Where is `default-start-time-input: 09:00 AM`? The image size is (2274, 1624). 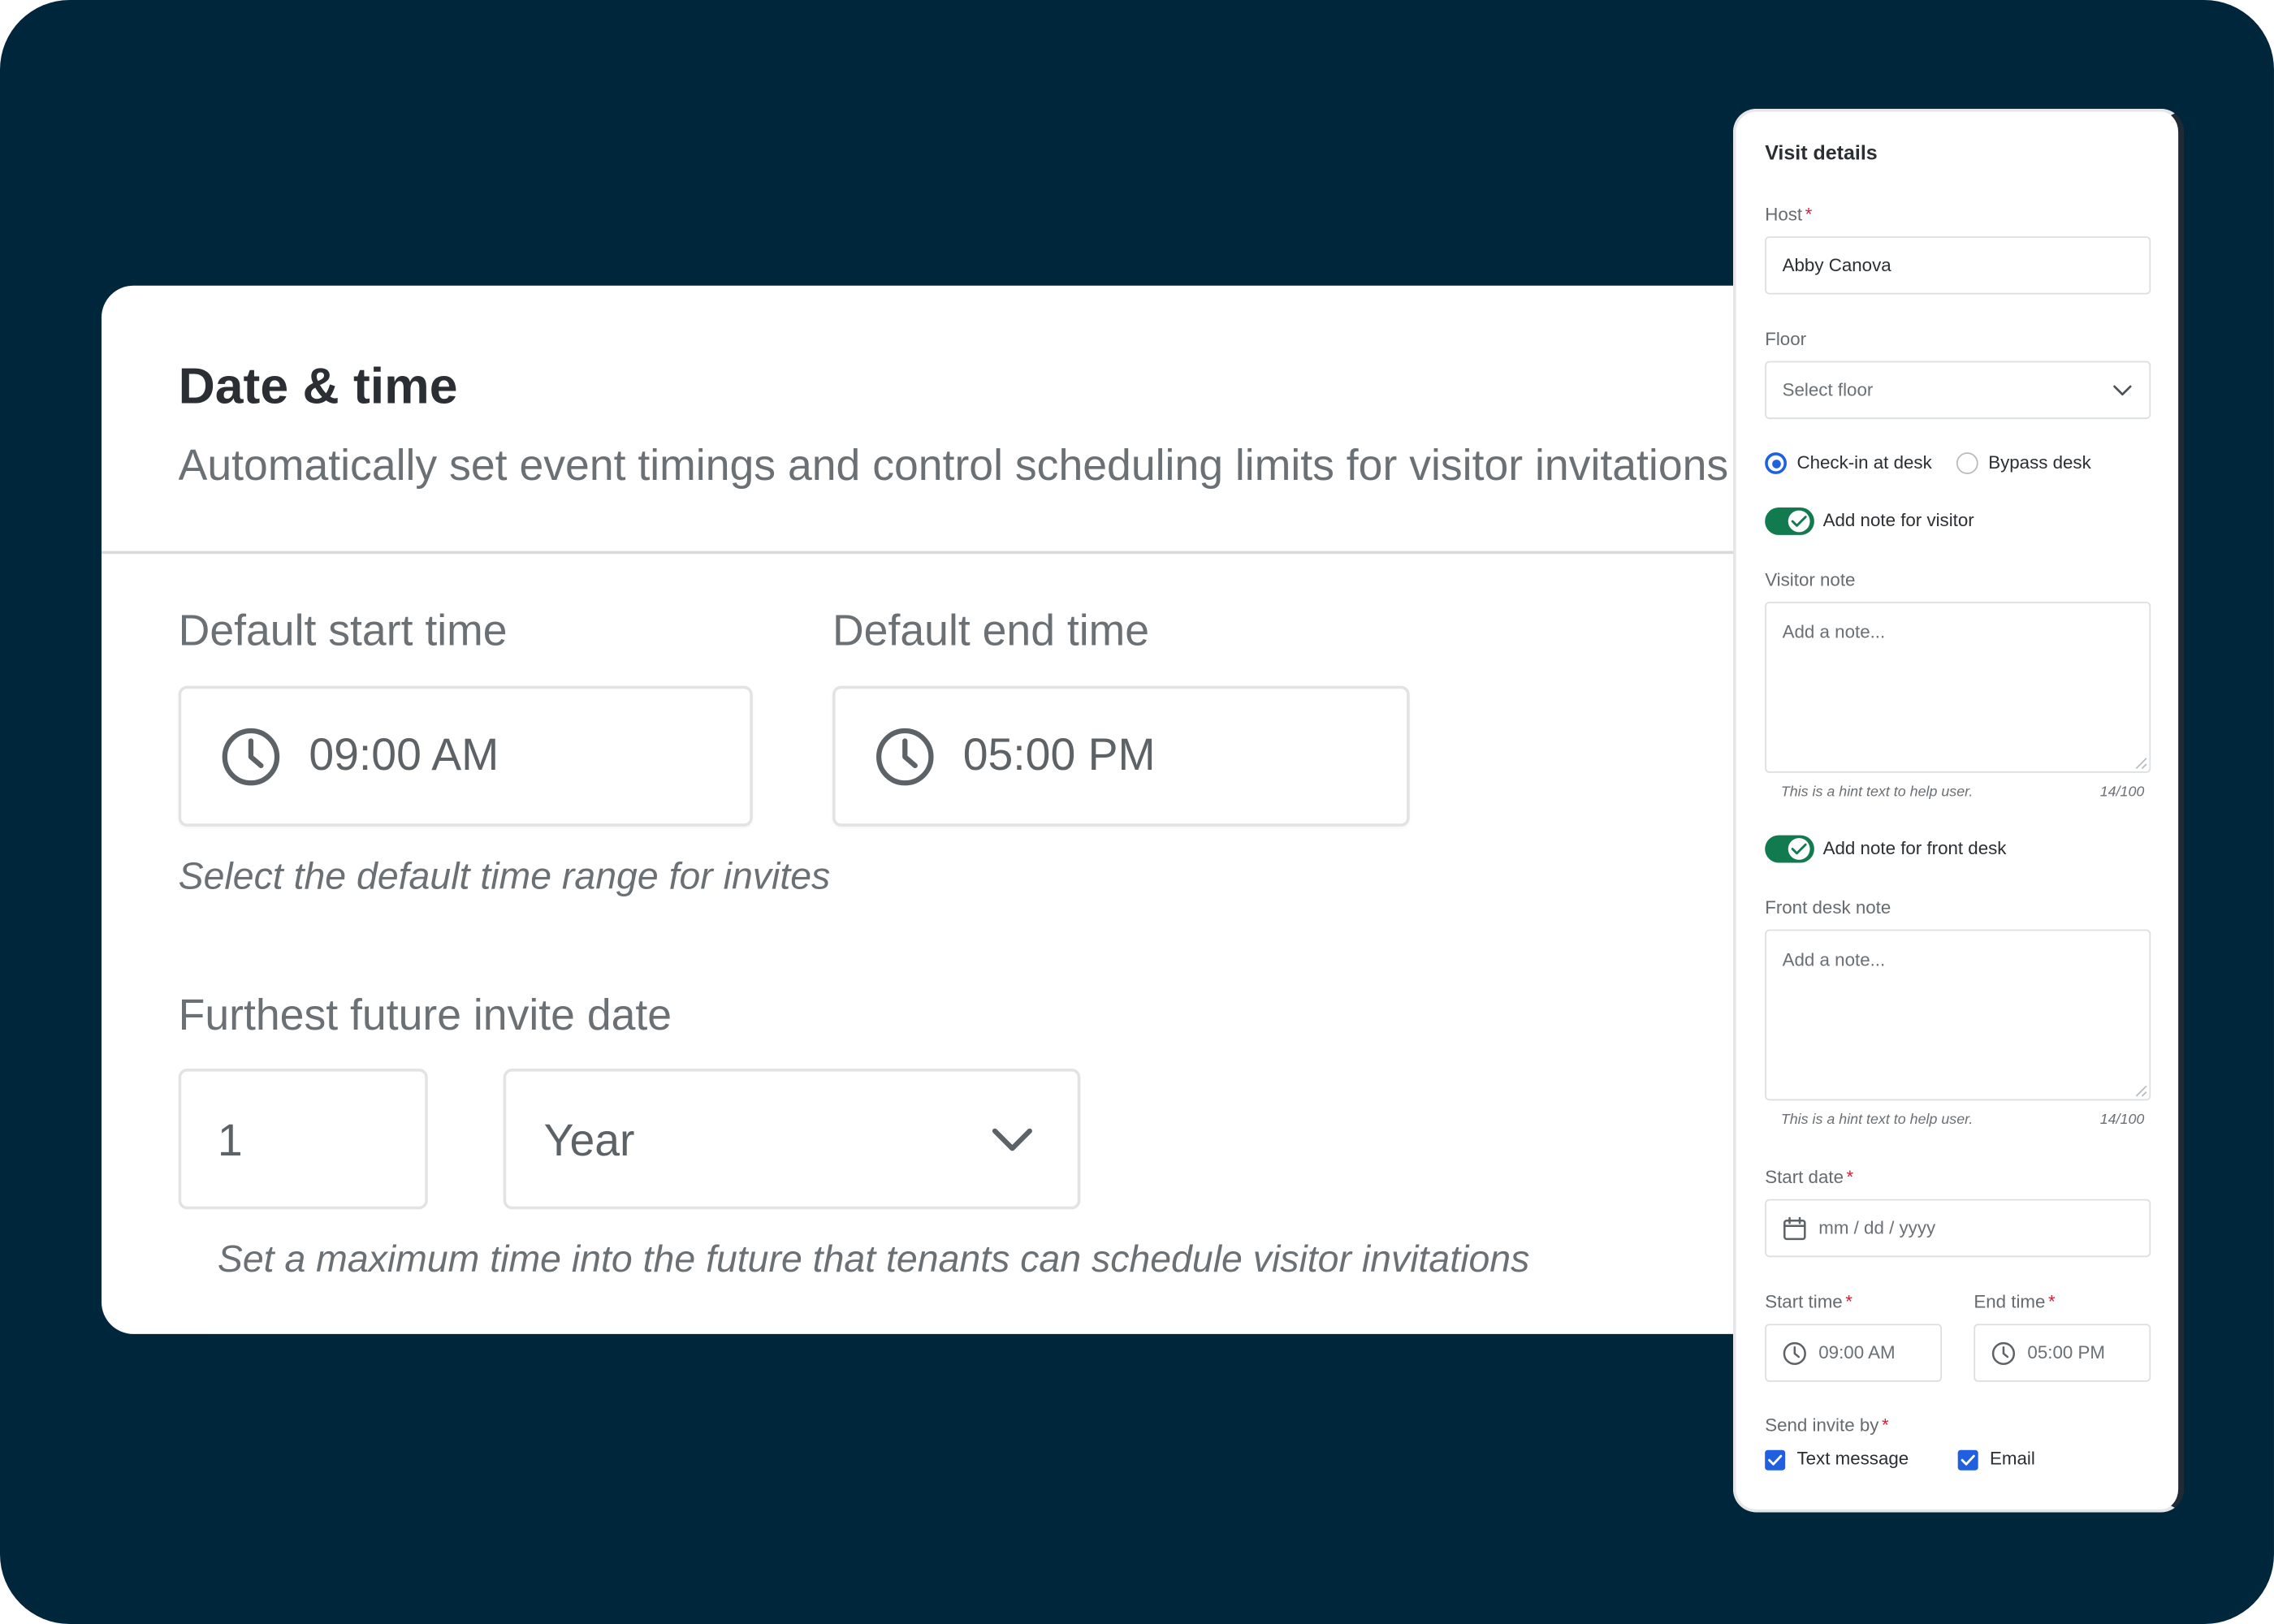
default-start-time-input: 09:00 AM is located at coordinates (466, 756).